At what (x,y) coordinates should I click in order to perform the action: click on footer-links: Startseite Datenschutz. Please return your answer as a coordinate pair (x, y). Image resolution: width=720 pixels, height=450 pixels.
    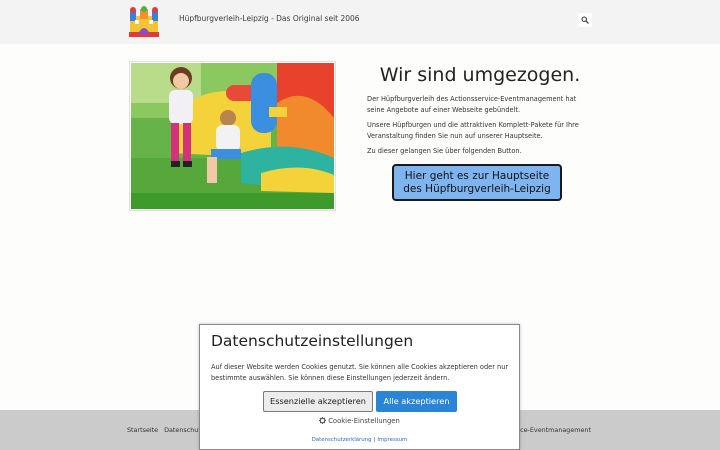
    Looking at the image, I should click on (168, 430).